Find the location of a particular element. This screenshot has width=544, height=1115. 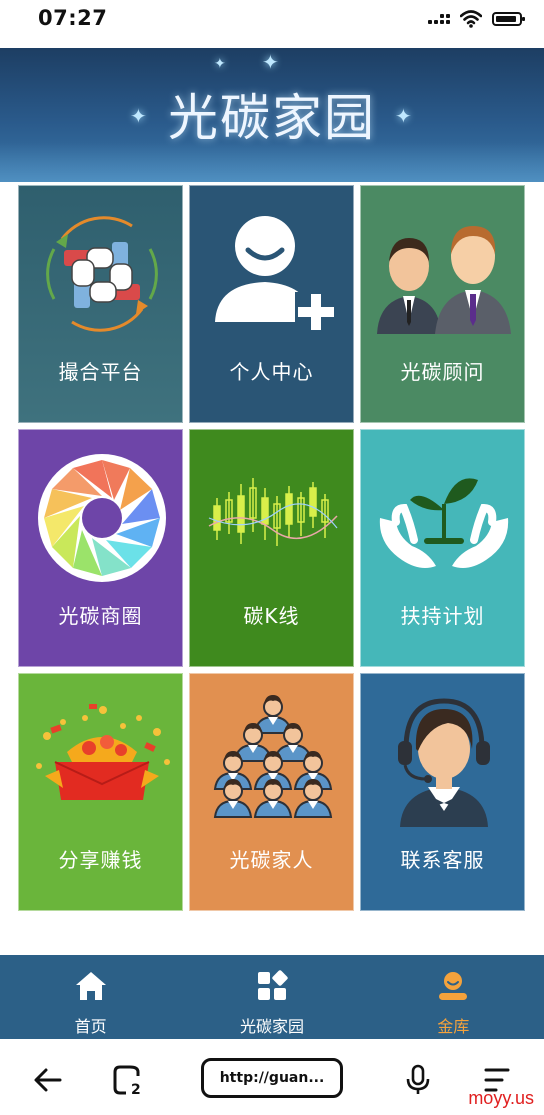

tile-label: 分享赚钱 is located at coordinates (100, 860).